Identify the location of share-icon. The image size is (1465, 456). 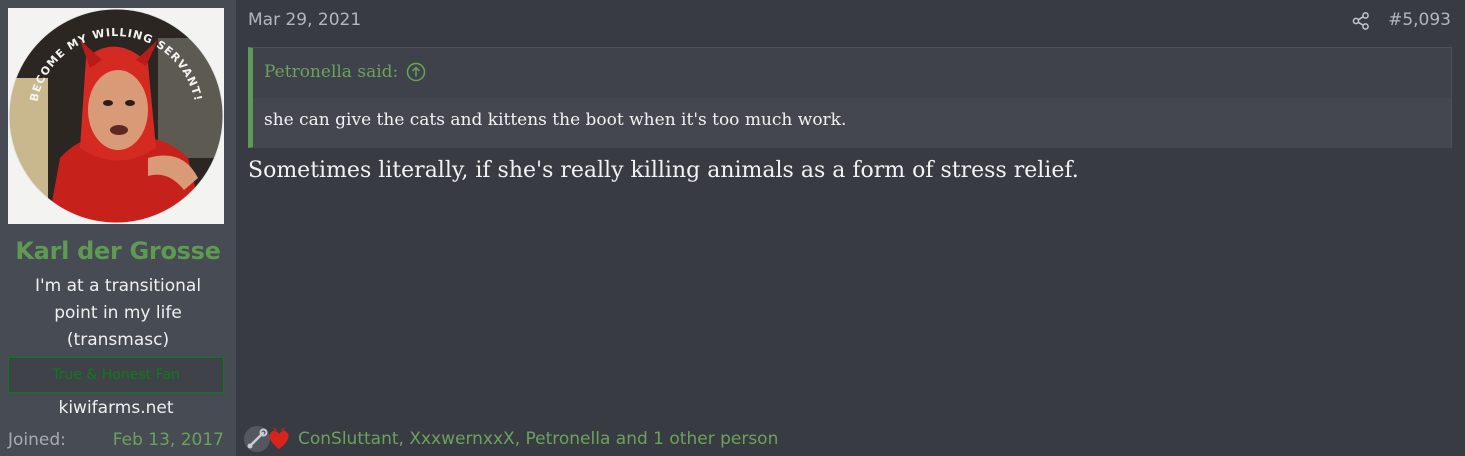
(1361, 21).